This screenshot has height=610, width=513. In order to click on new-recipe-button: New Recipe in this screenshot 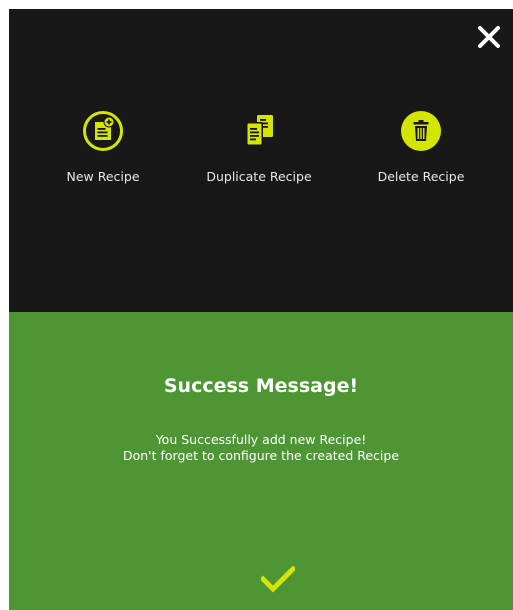, I will do `click(103, 146)`.